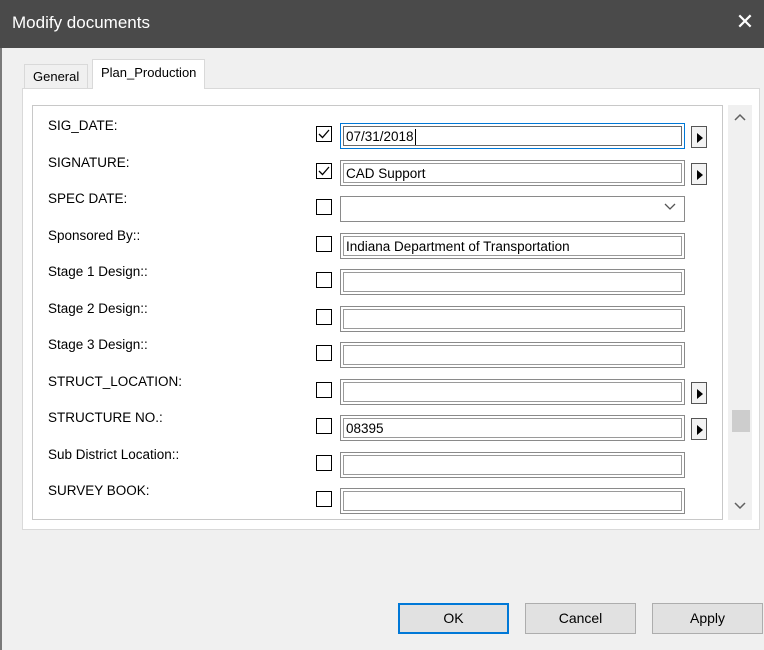 The width and height of the screenshot is (764, 650). Describe the element at coordinates (88, 198) in the screenshot. I see `property-label: SPEC DATE:` at that location.